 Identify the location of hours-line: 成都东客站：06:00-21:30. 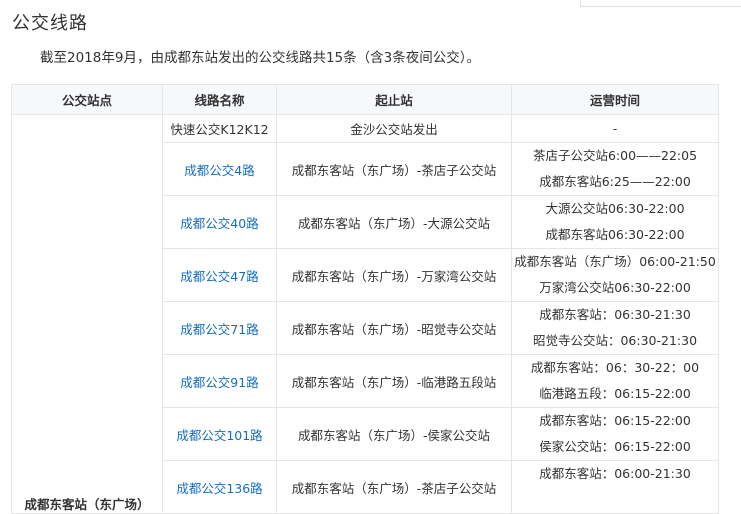
(615, 473).